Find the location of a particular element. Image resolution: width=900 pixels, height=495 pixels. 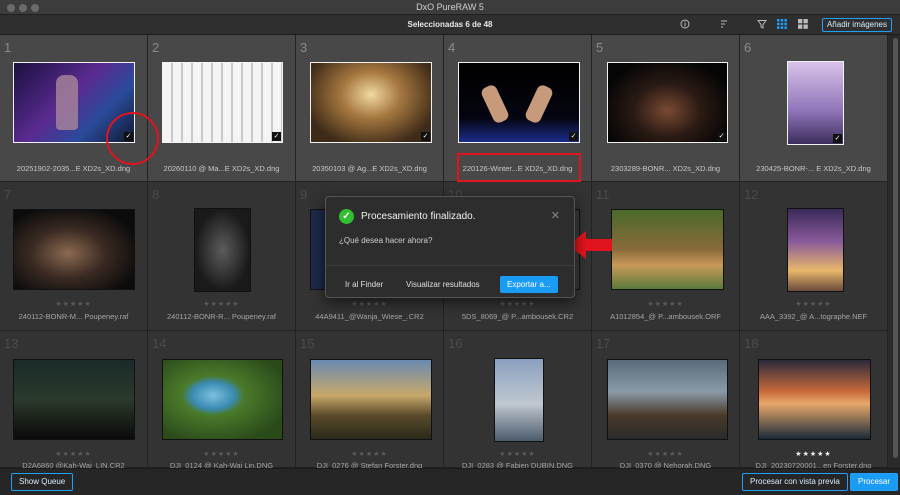

filter-icon is located at coordinates (762, 25).